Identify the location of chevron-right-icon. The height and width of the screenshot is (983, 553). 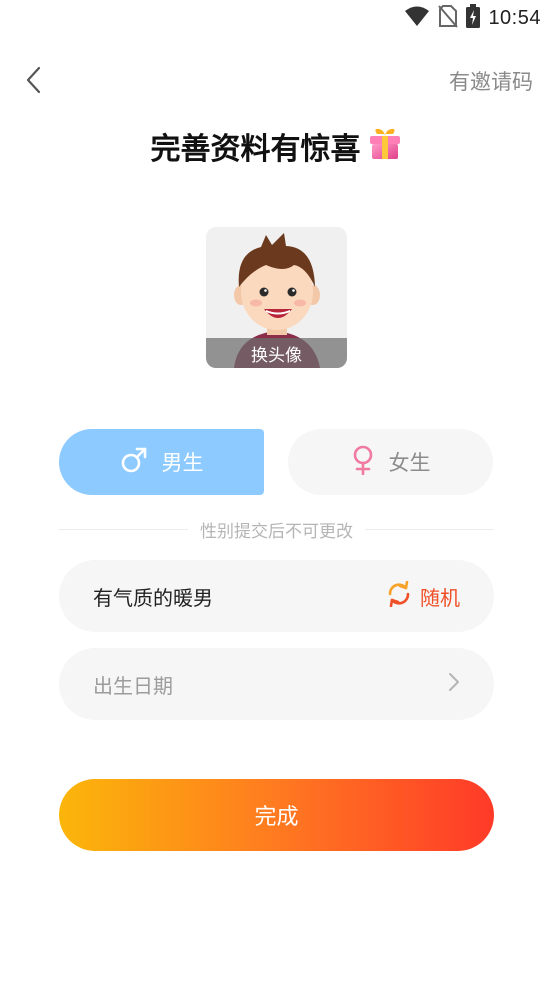
(454, 684).